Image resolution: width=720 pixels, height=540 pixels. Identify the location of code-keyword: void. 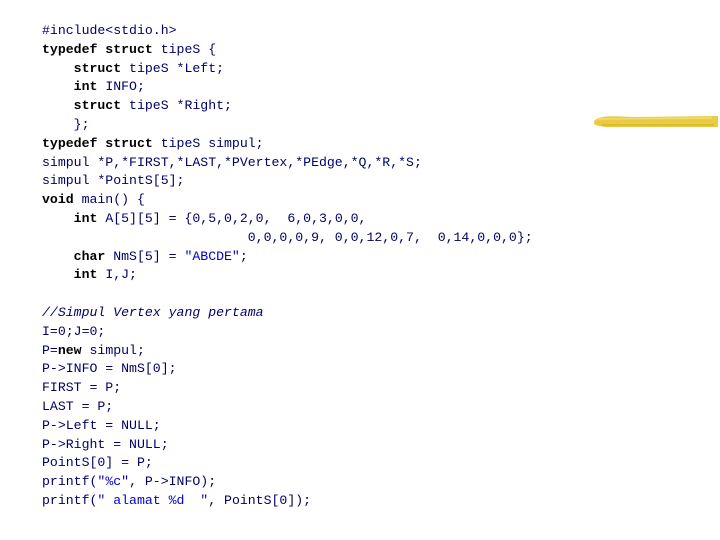
(58, 200).